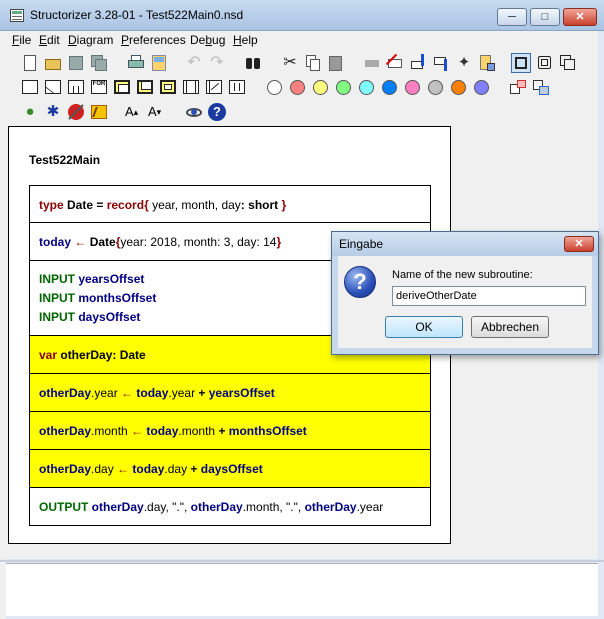  What do you see at coordinates (344, 88) in the screenshot?
I see `color-green-icon` at bounding box center [344, 88].